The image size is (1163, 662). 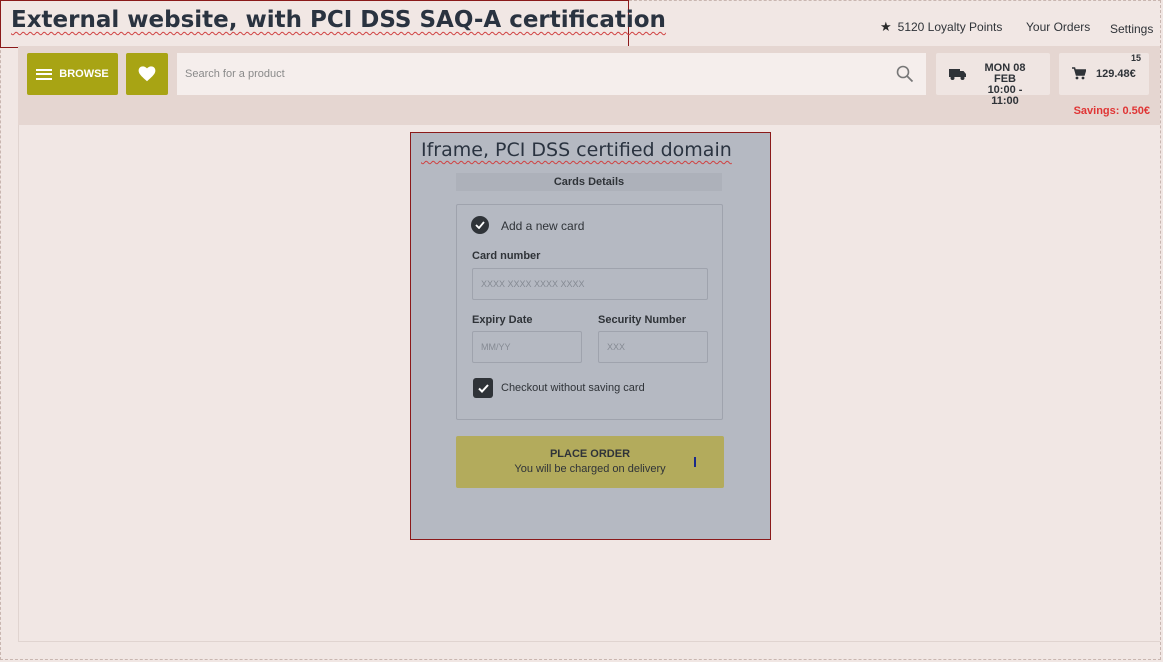 I want to click on text-cursor, so click(x=695, y=462).